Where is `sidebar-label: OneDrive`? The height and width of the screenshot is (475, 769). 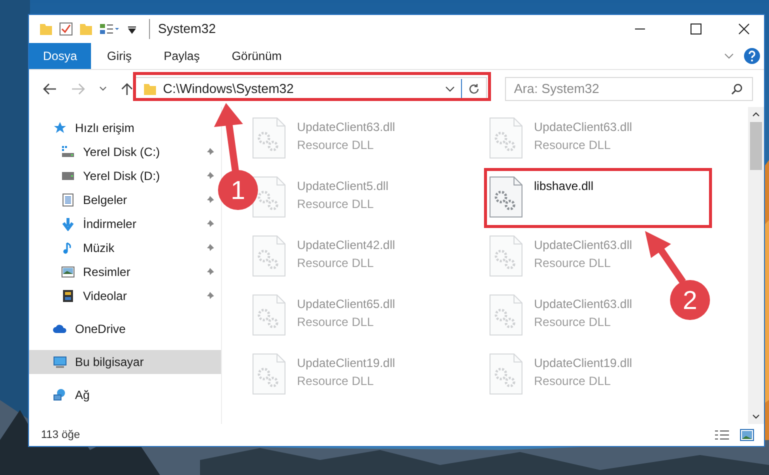 sidebar-label: OneDrive is located at coordinates (100, 329).